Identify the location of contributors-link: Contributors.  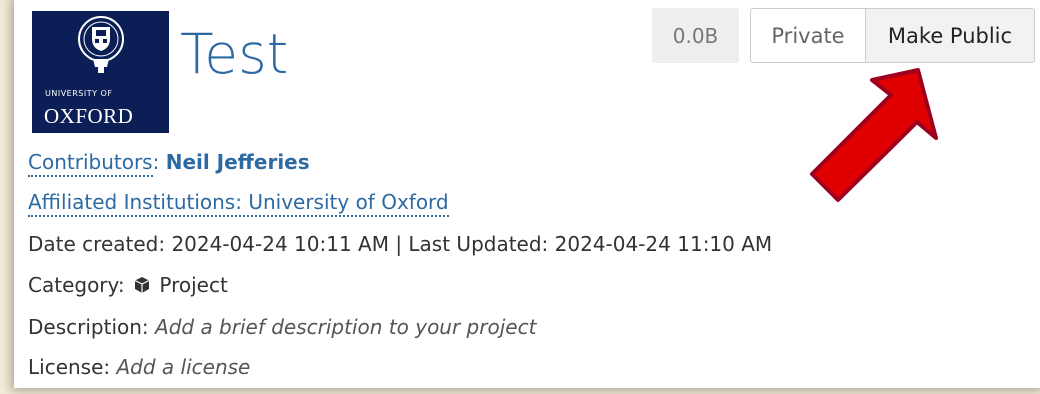
(90, 163).